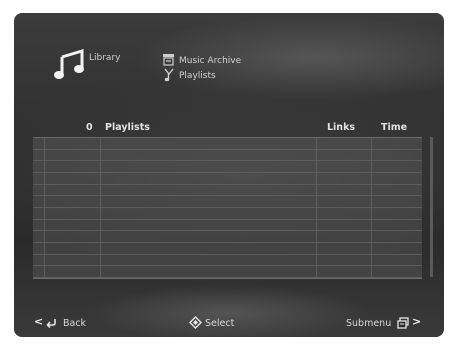 The width and height of the screenshot is (457, 347). What do you see at coordinates (431, 207) in the screenshot?
I see `scrollbar` at bounding box center [431, 207].